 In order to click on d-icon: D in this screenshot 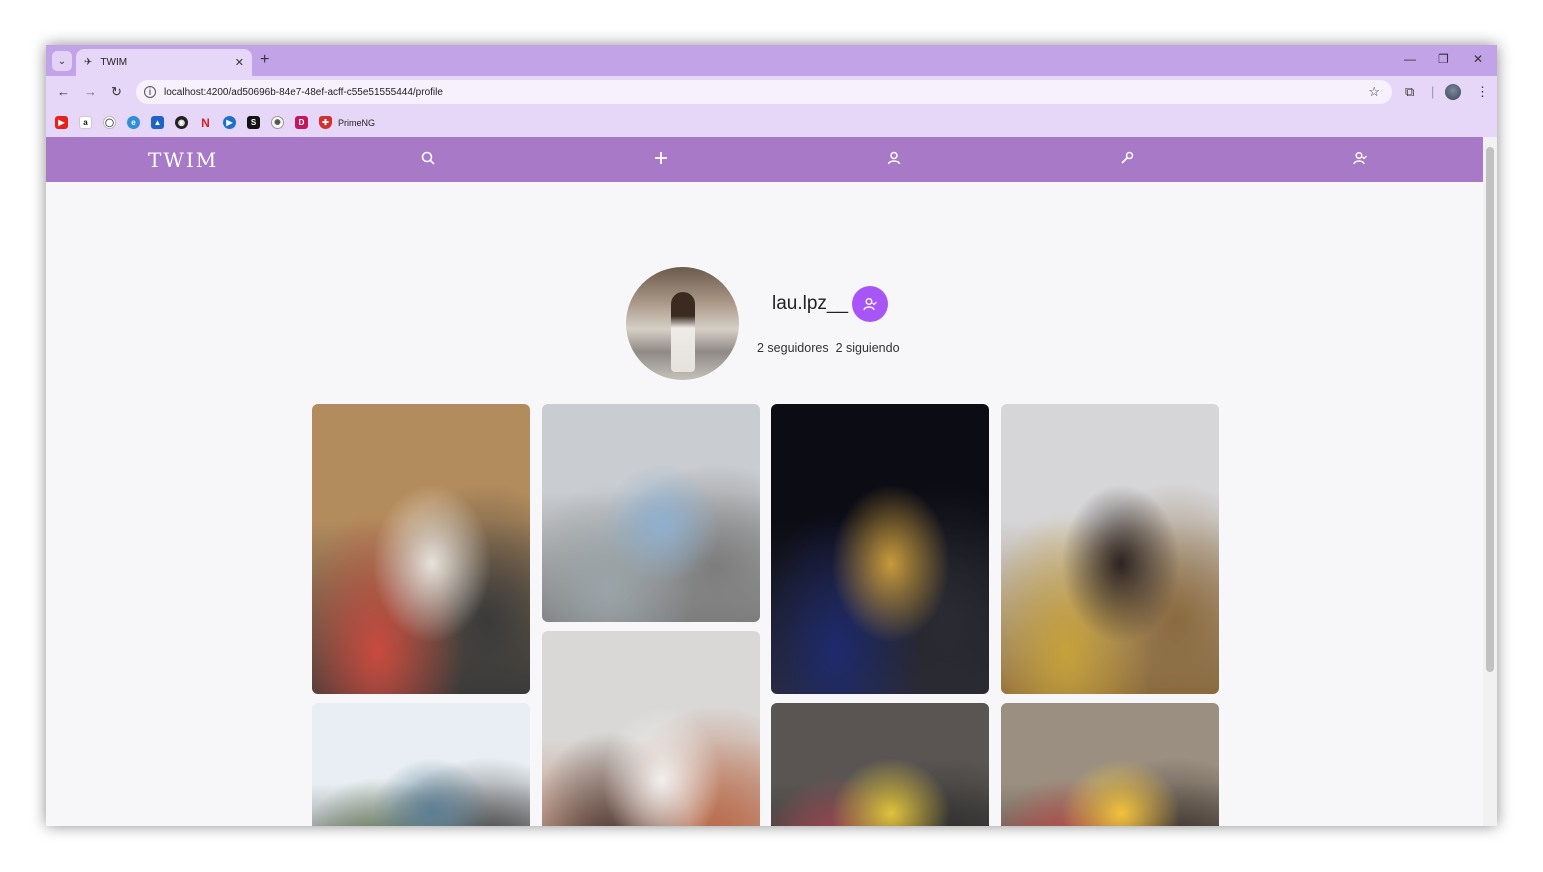, I will do `click(301, 122)`.